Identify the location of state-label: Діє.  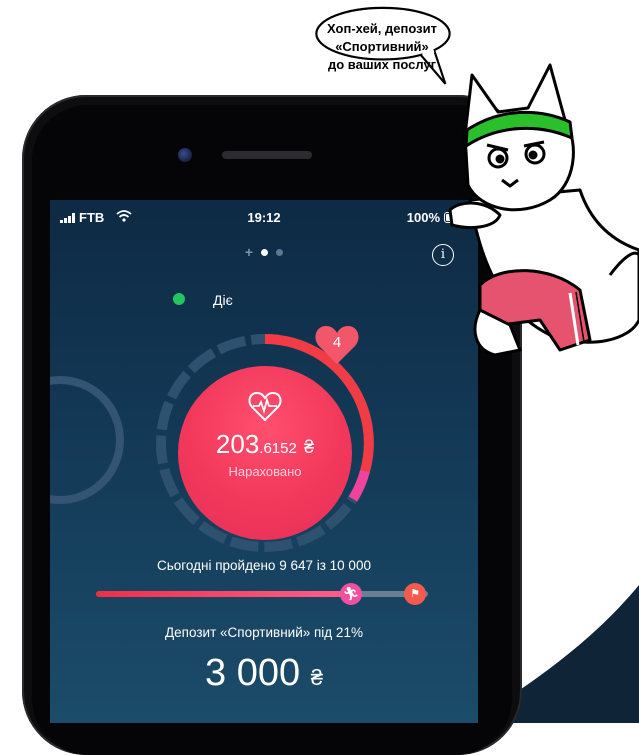
(223, 300).